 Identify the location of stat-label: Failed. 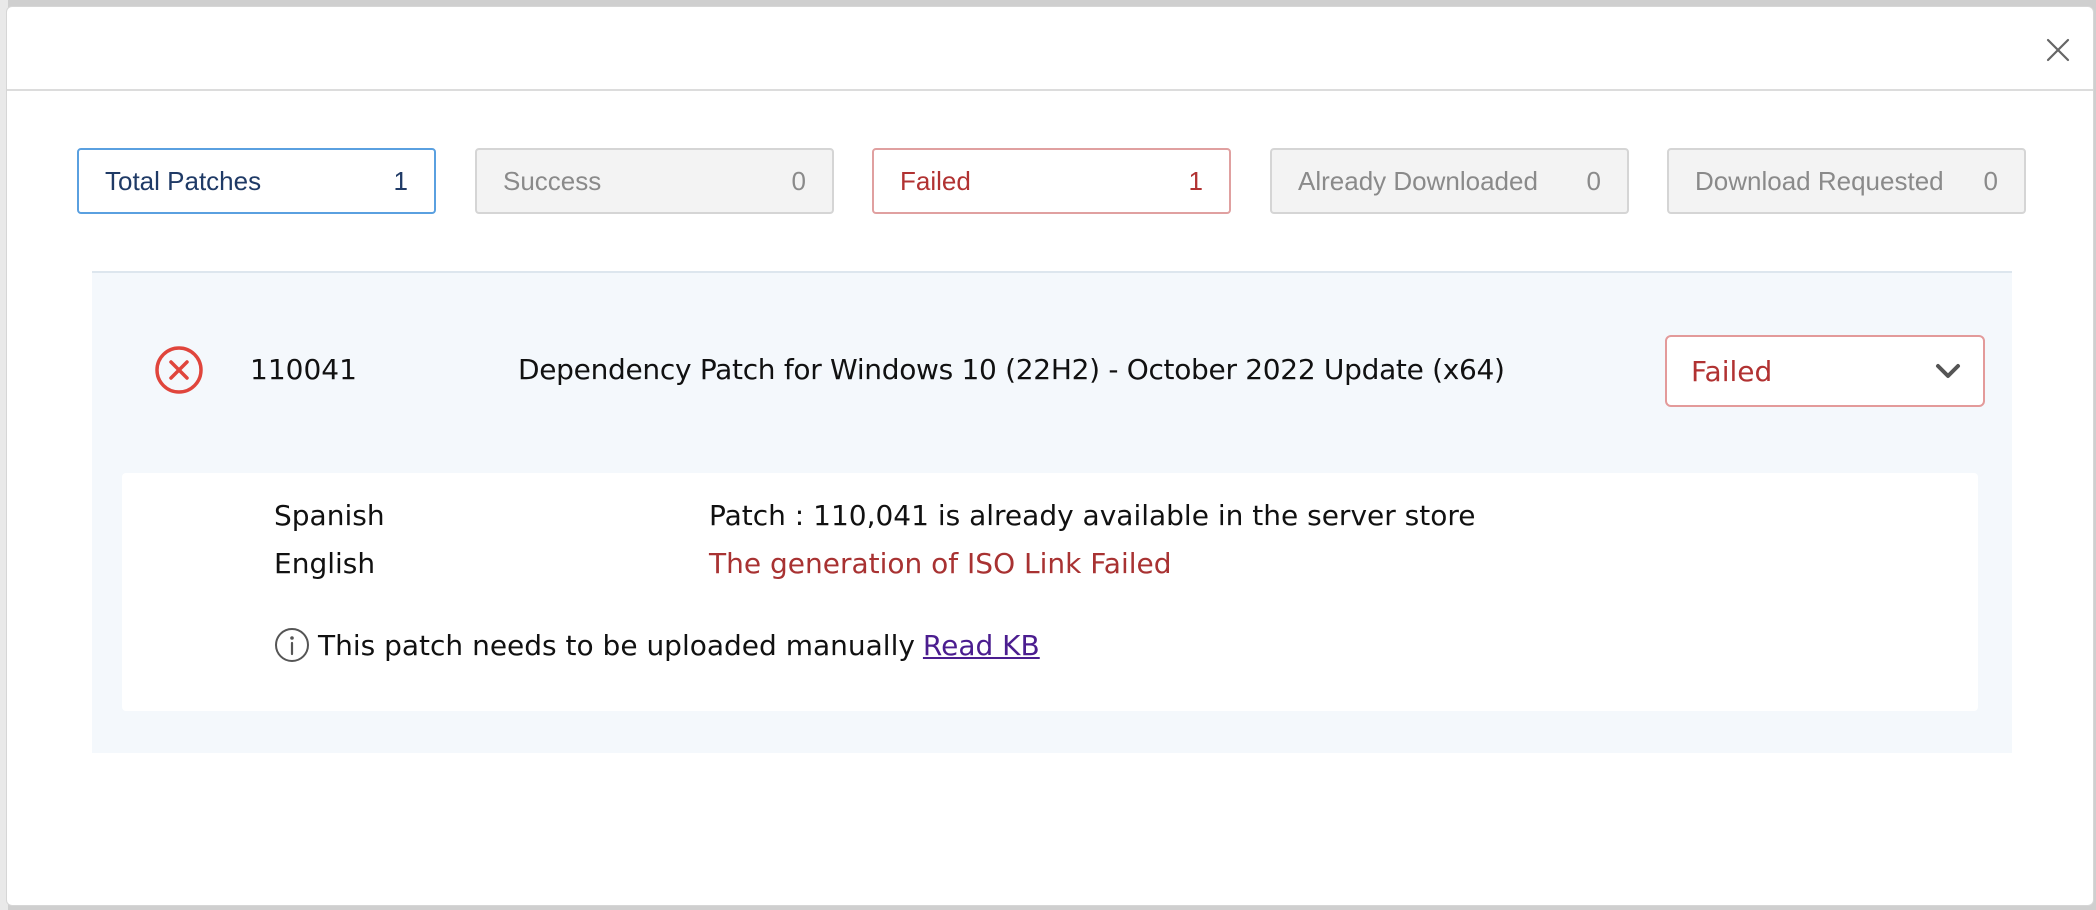
(935, 180).